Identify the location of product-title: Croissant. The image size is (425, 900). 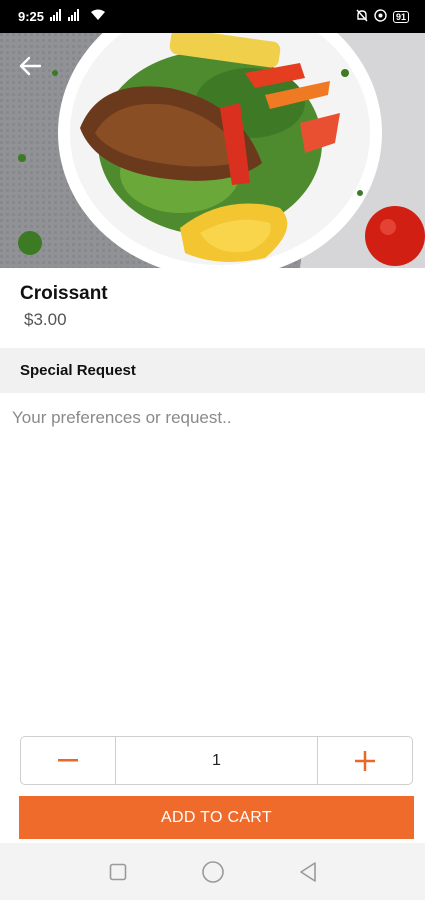
(64, 293).